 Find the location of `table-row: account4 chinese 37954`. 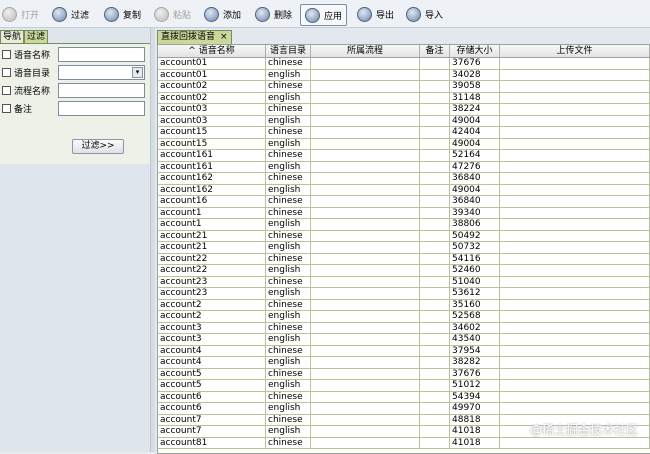

table-row: account4 chinese 37954 is located at coordinates (404, 351).